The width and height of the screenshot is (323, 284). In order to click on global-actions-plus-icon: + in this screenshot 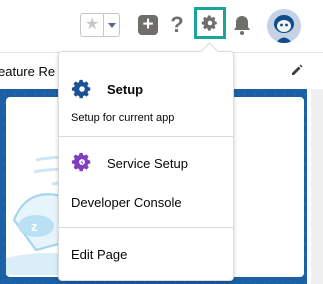, I will do `click(148, 25)`.